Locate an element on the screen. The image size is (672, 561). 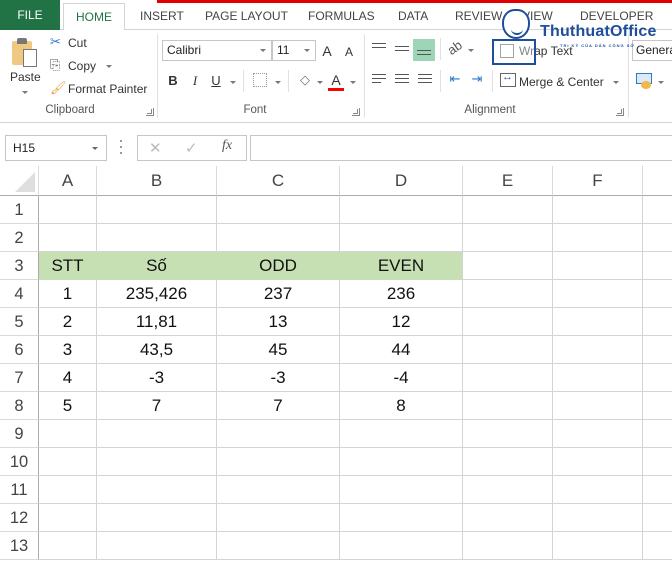
column-header: B is located at coordinates (157, 181).